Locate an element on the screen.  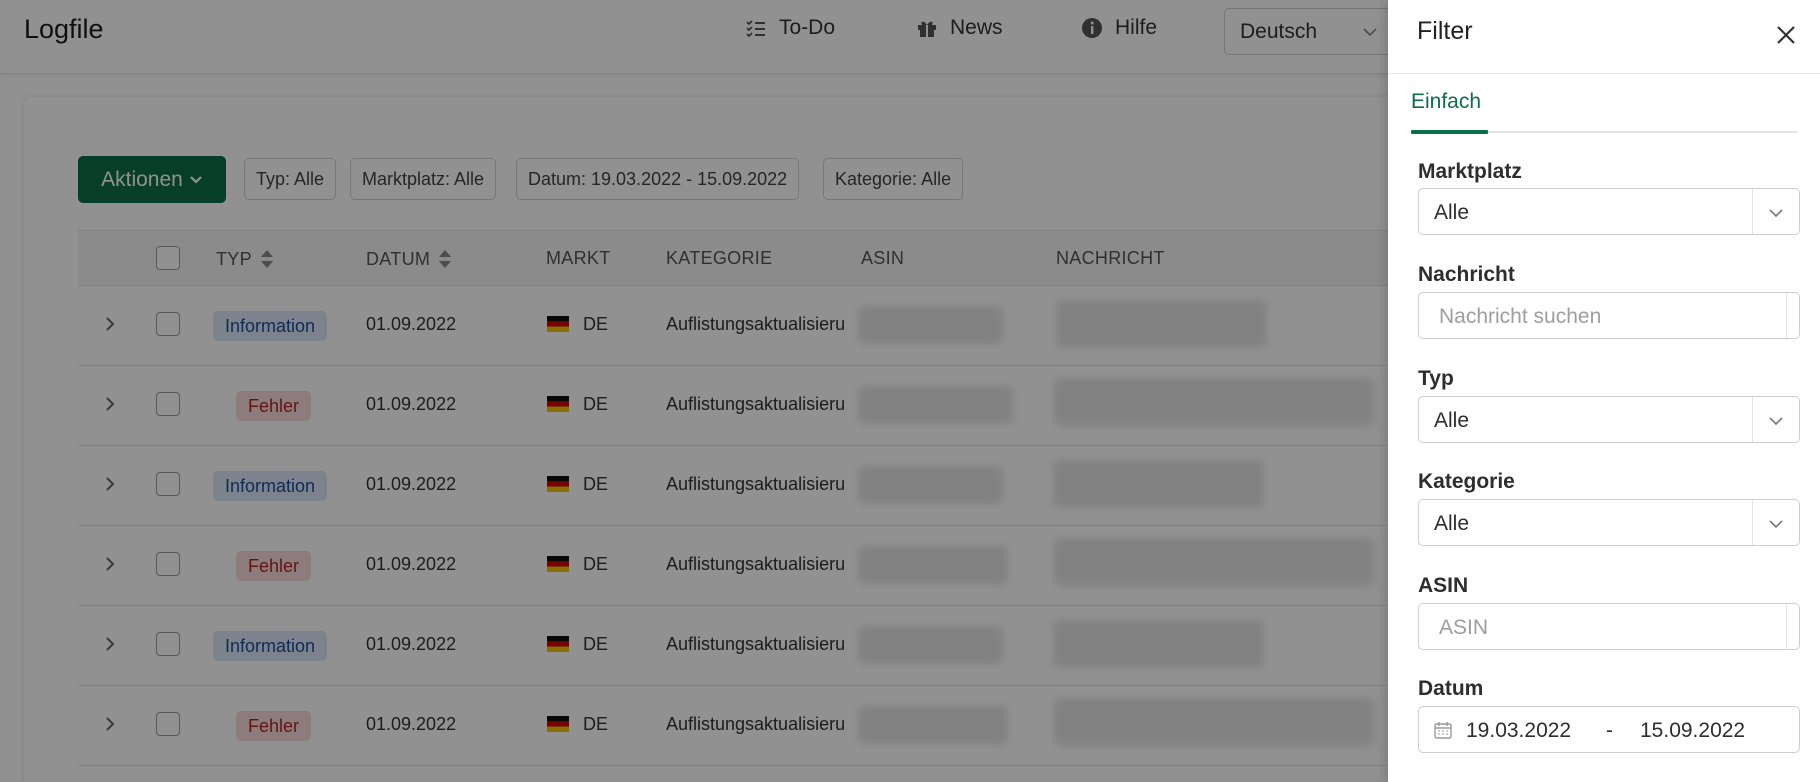
active-tab-indicator is located at coordinates (1449, 132).